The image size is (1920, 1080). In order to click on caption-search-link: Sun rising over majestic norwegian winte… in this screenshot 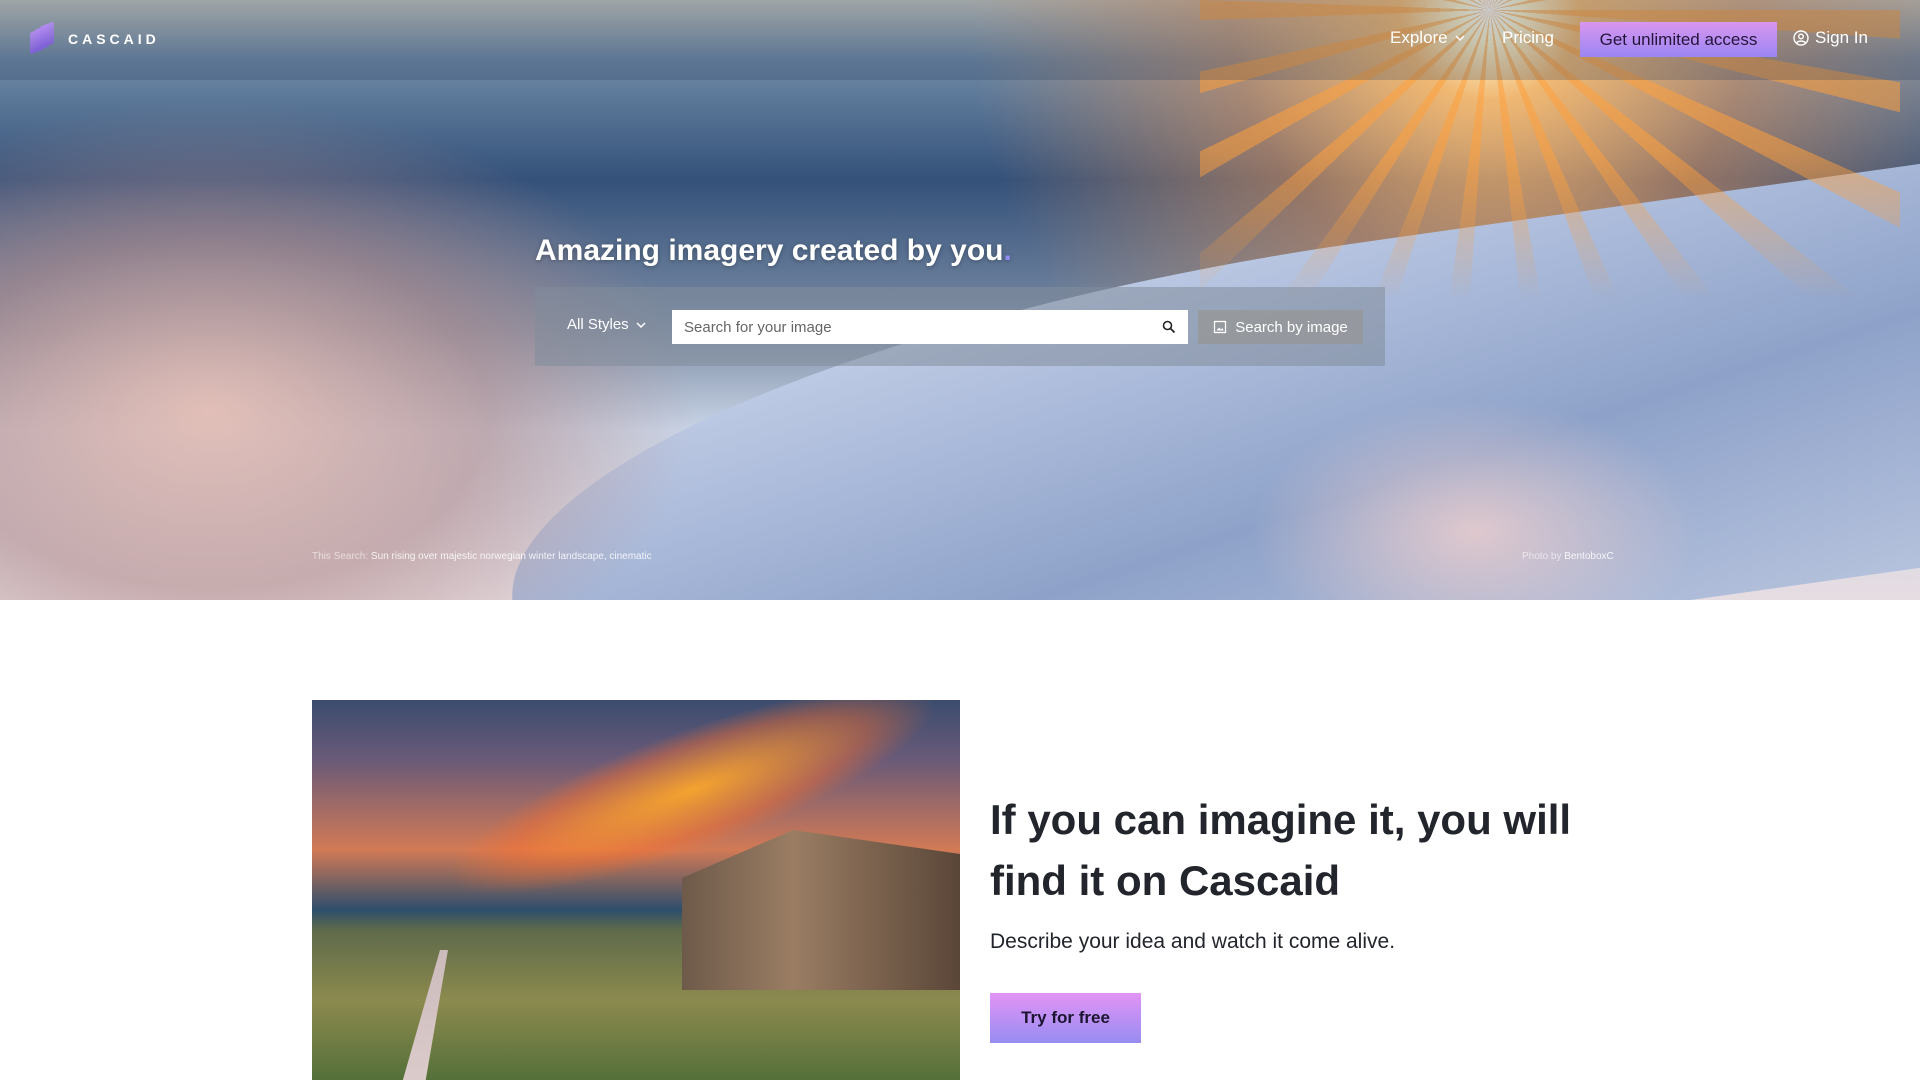, I will do `click(511, 556)`.